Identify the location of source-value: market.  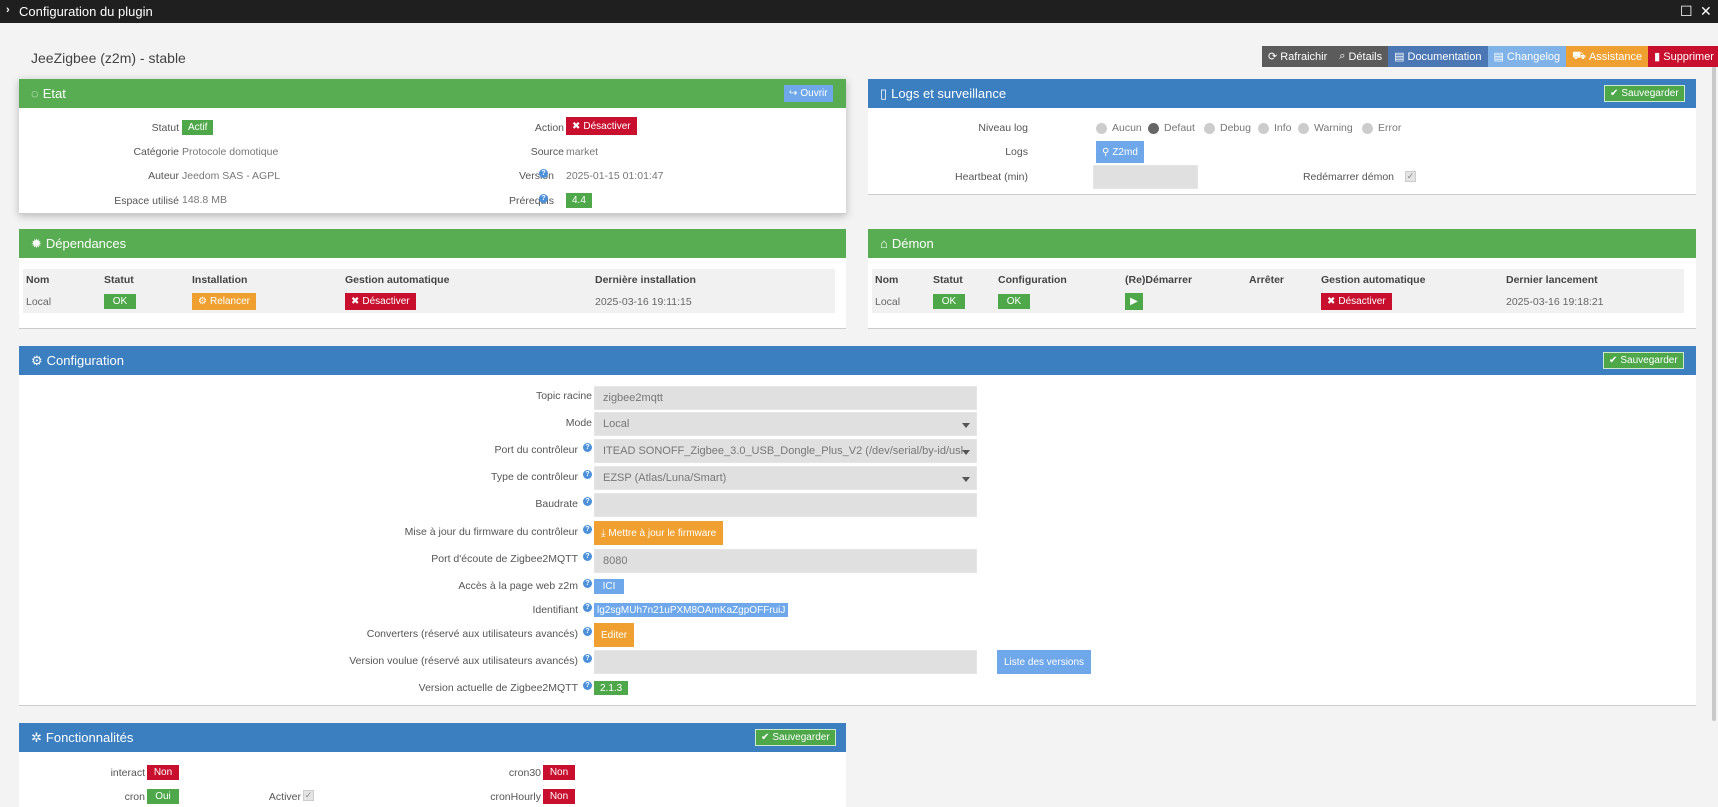
(582, 152).